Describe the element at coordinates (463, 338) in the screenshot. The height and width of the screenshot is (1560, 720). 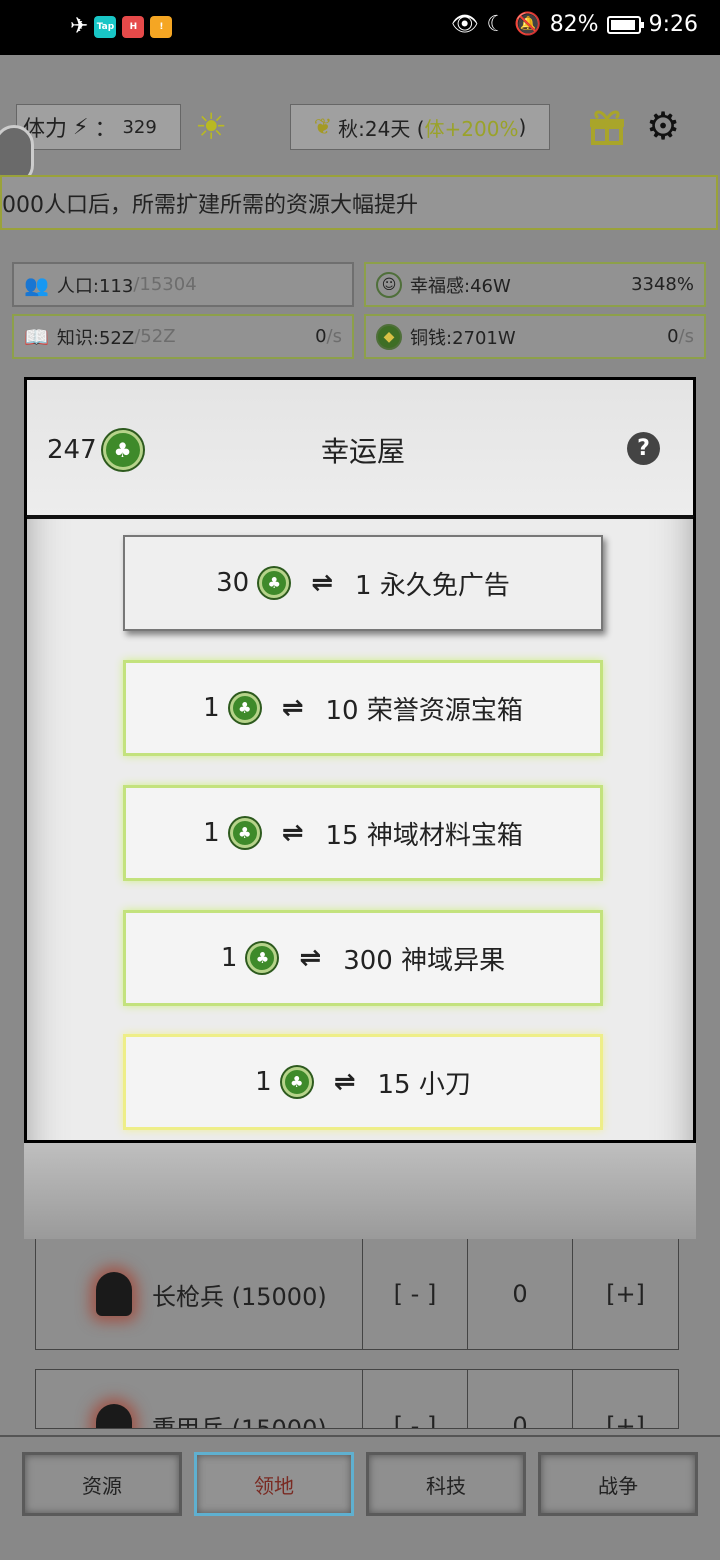
I see `copper-label: 铜钱:2701W` at that location.